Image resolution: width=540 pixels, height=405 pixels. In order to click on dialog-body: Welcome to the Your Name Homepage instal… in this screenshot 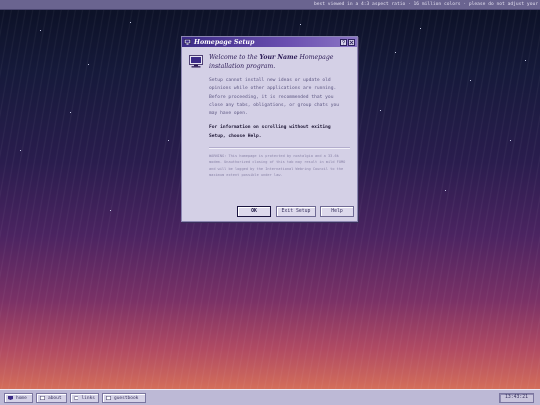, I will do `click(269, 113)`.